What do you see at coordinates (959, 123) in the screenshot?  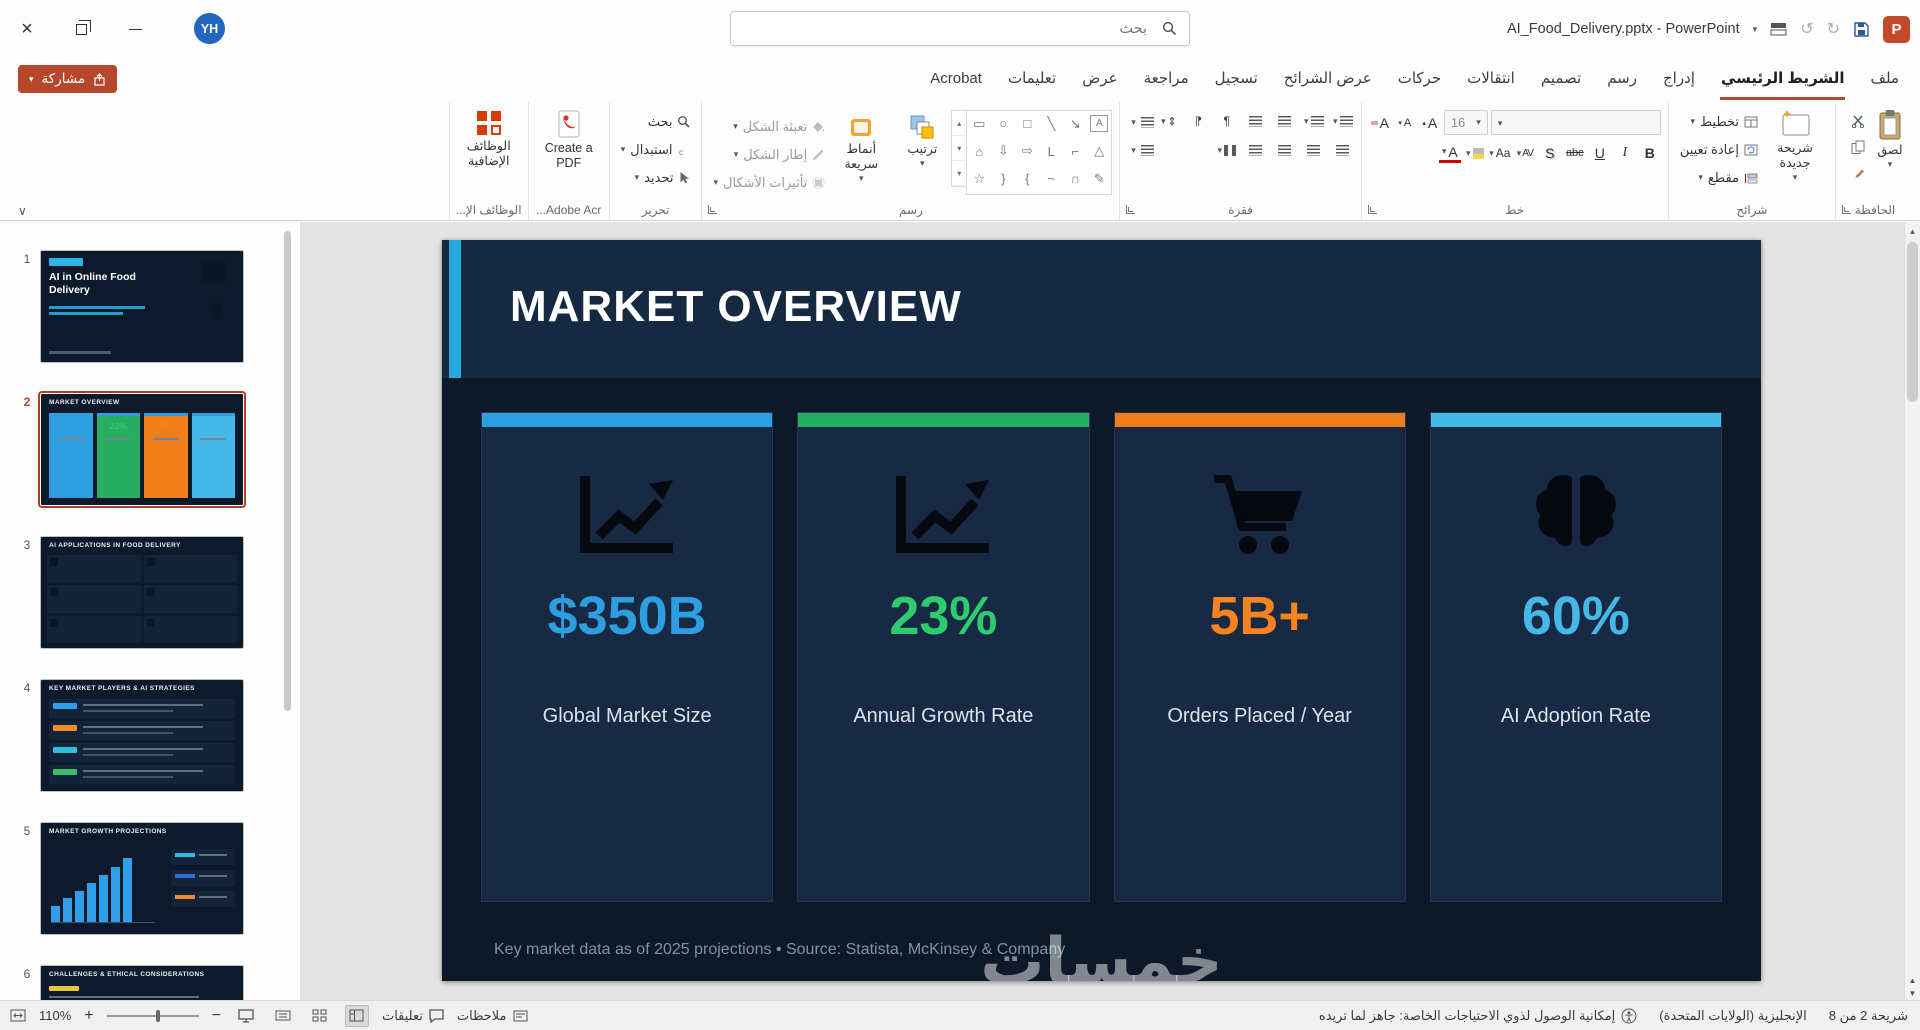 I see `shapes-scroll-up-icon: ▴` at bounding box center [959, 123].